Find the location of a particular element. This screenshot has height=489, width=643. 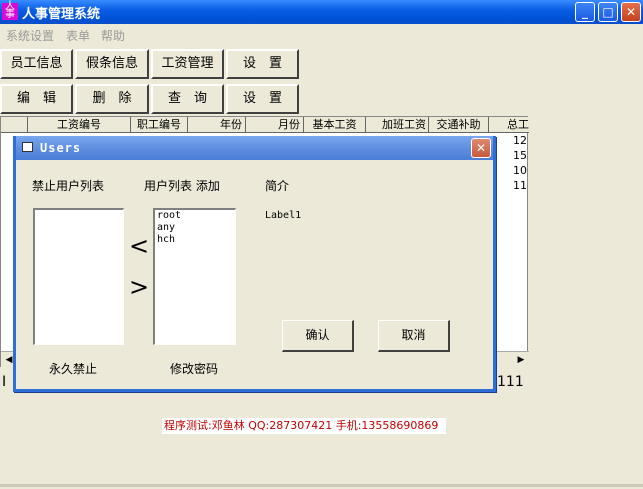

scroll-right-icon: ▶ is located at coordinates (521, 360).